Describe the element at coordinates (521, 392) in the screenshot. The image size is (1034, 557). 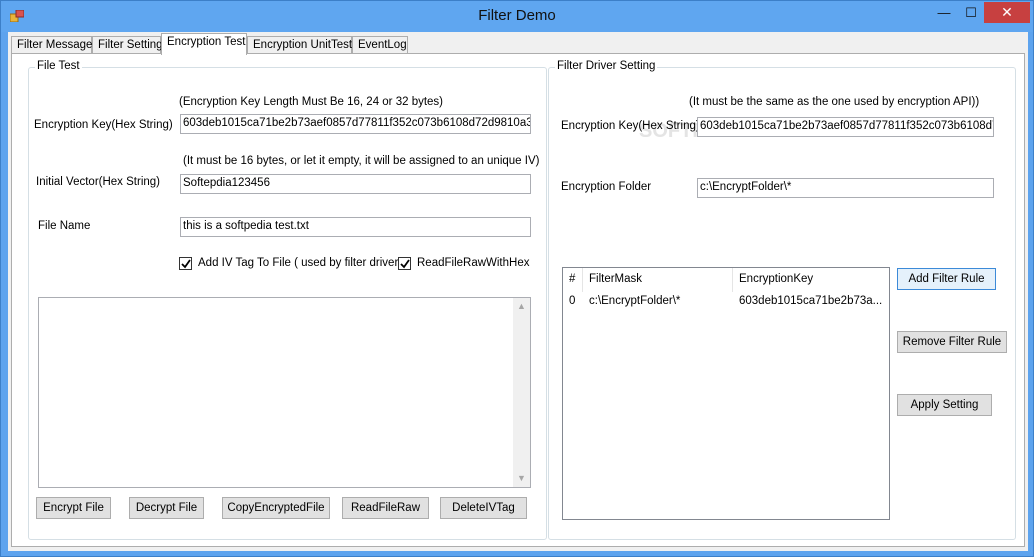
I see `output-scrollbar: ▲ ▼` at that location.